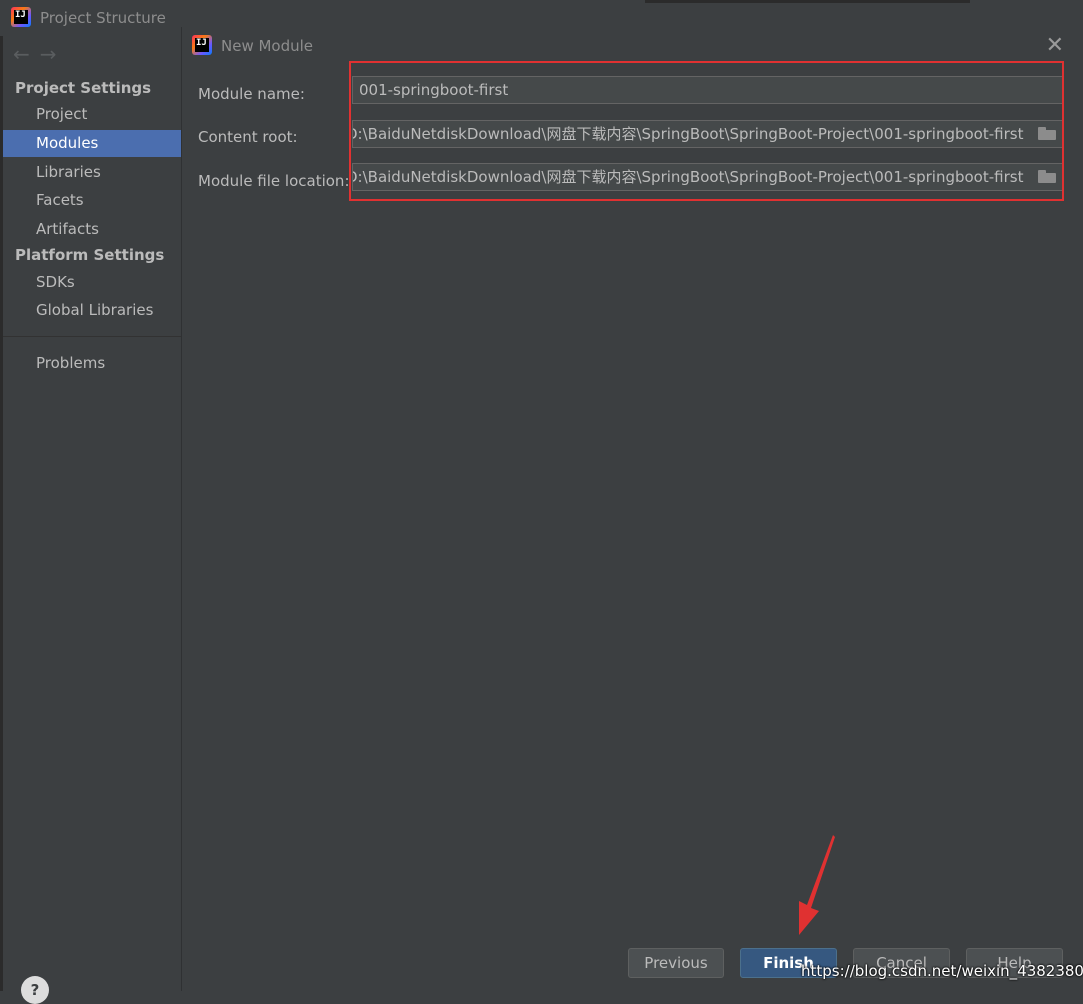  What do you see at coordinates (35, 990) in the screenshot?
I see `help-icon: ?` at bounding box center [35, 990].